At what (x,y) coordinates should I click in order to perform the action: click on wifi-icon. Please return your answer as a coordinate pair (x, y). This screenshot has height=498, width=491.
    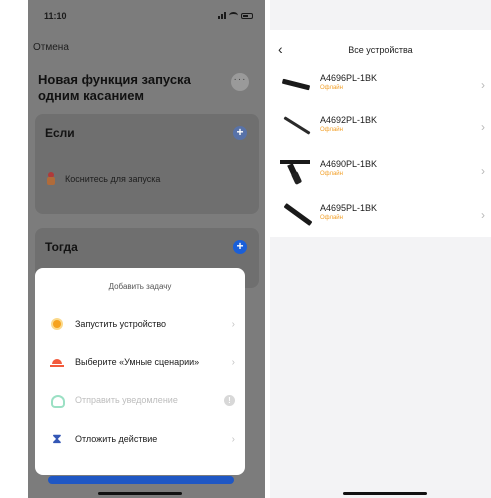
    Looking at the image, I should click on (233, 15).